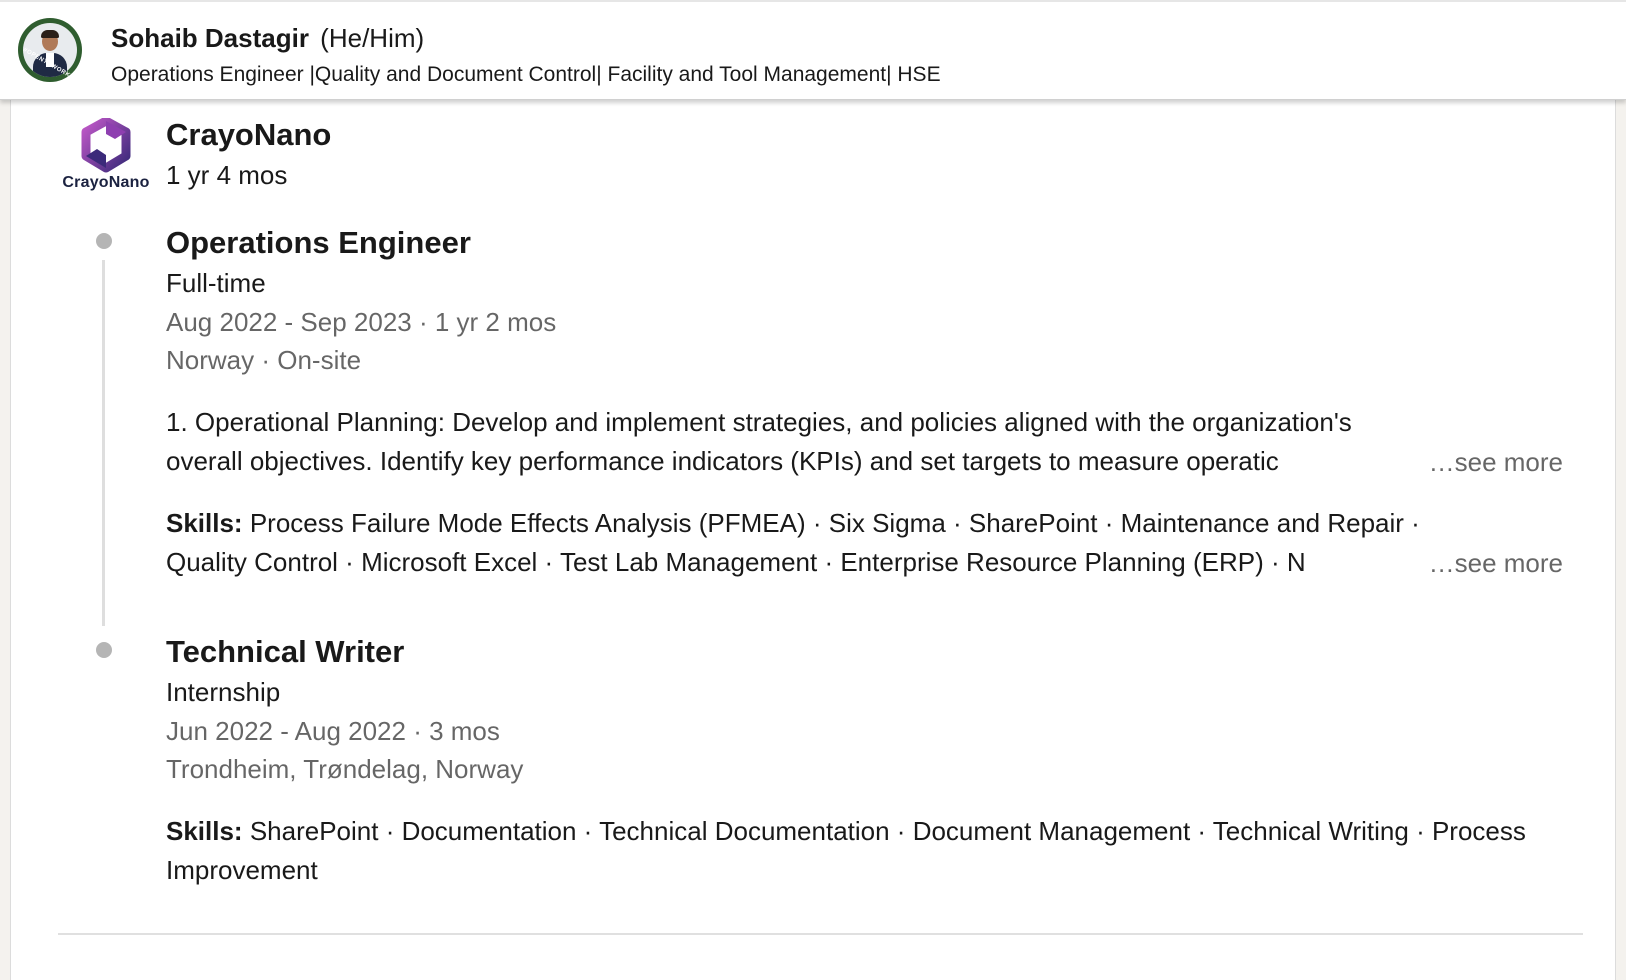  Describe the element at coordinates (1488, 563) in the screenshot. I see `skills-see-more-button: …see more` at that location.